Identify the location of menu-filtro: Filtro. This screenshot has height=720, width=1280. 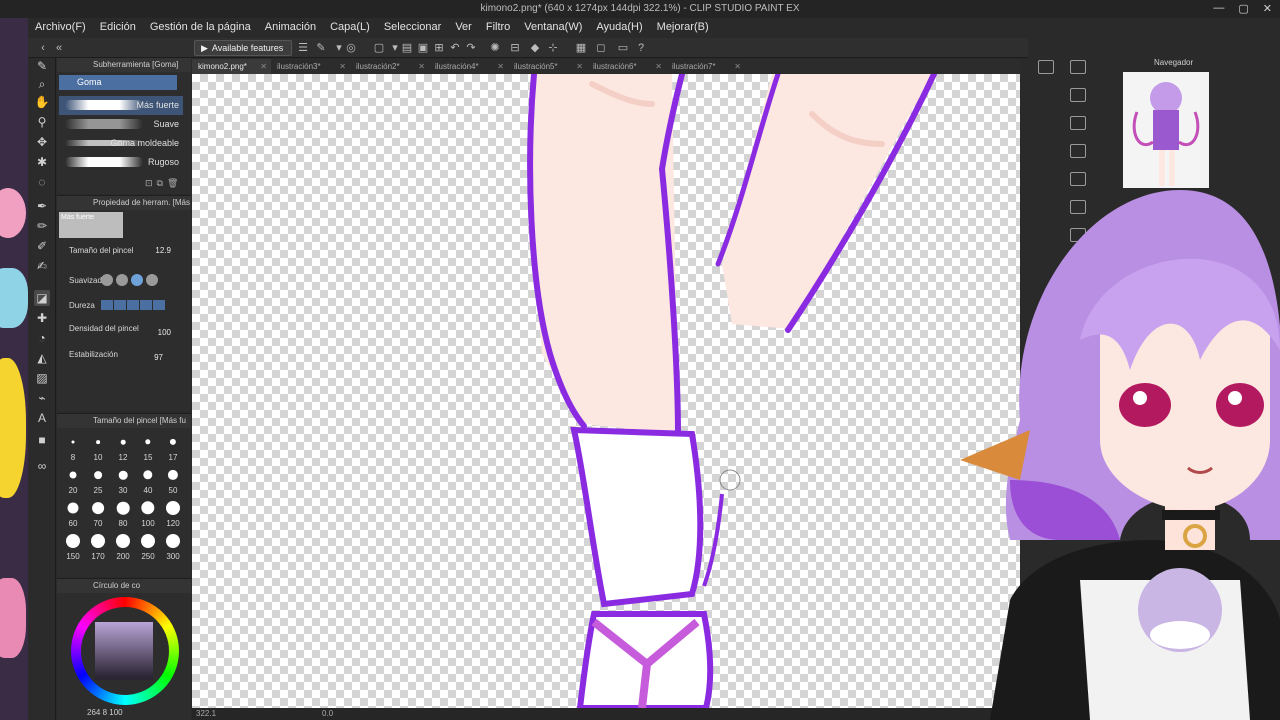
(498, 28).